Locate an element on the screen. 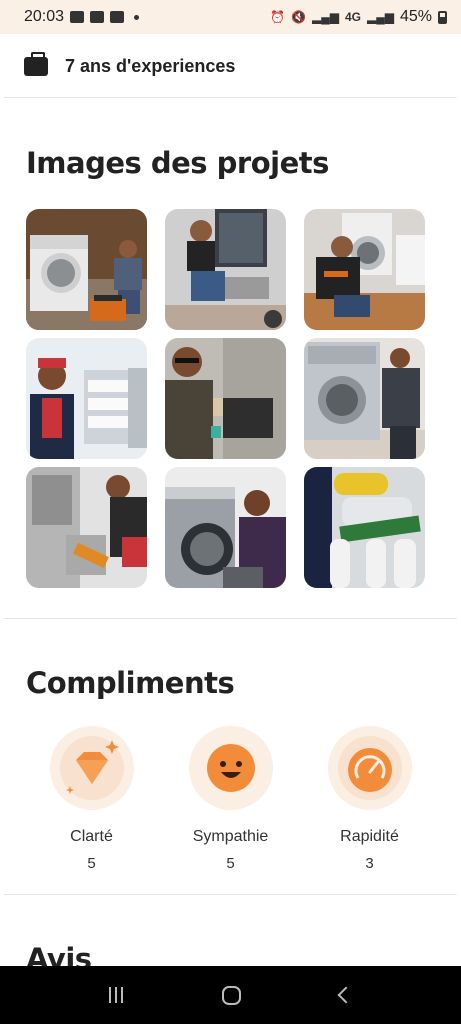  compliment-speed: Rapidité 3 is located at coordinates (369, 799).